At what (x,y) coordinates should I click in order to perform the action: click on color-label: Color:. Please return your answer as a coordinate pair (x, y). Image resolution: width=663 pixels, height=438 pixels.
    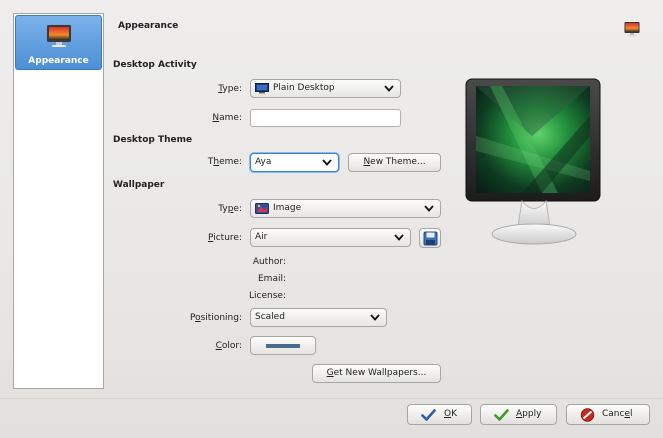
    Looking at the image, I should click on (211, 346).